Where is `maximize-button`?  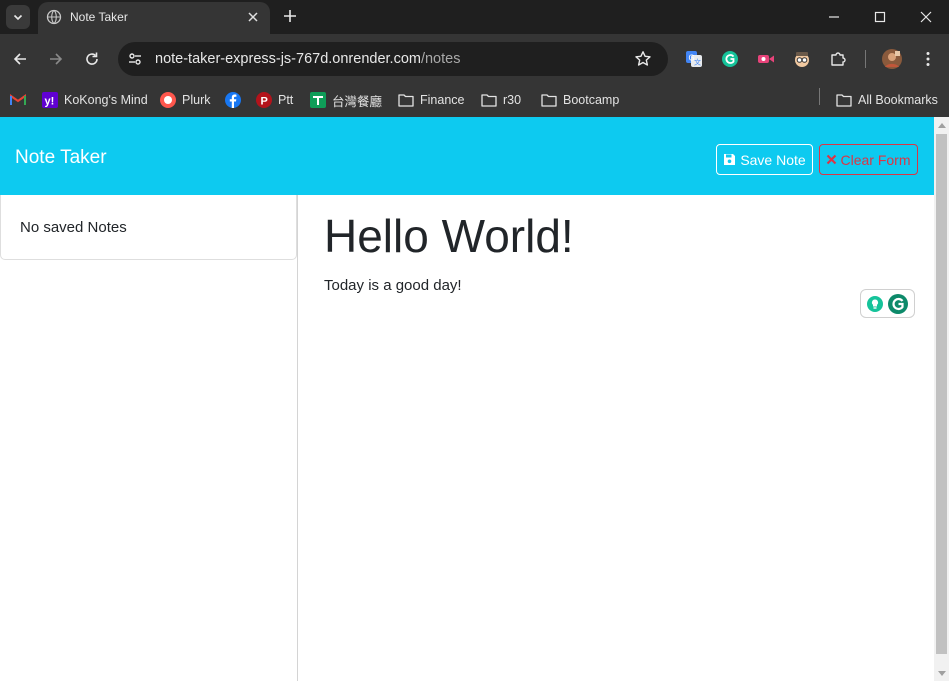
maximize-button is located at coordinates (880, 17).